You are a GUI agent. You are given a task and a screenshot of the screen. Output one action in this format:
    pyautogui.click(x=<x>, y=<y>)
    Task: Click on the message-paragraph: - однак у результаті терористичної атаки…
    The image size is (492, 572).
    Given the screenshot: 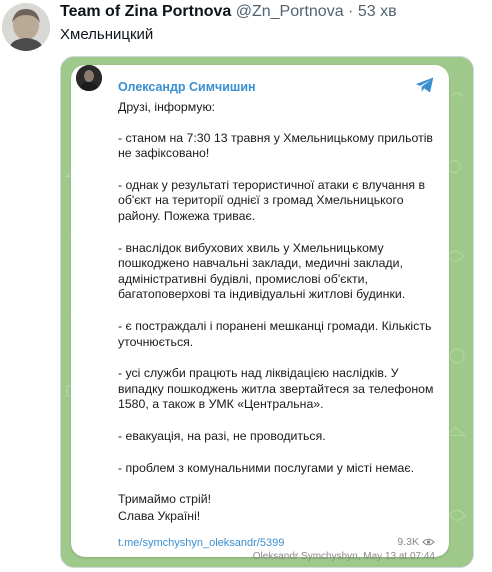 What is the action you would take?
    pyautogui.click(x=272, y=200)
    